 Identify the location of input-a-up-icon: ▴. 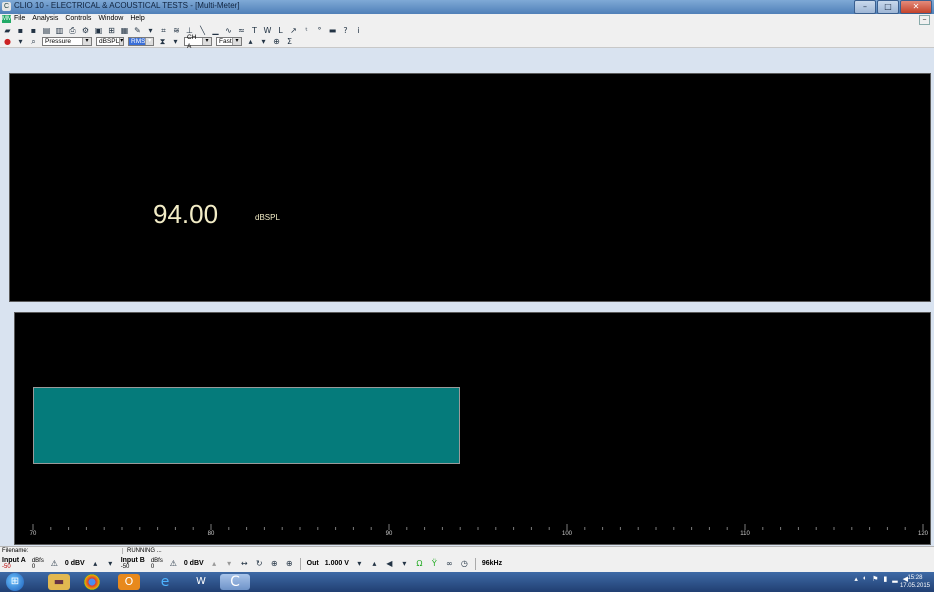
(95, 563).